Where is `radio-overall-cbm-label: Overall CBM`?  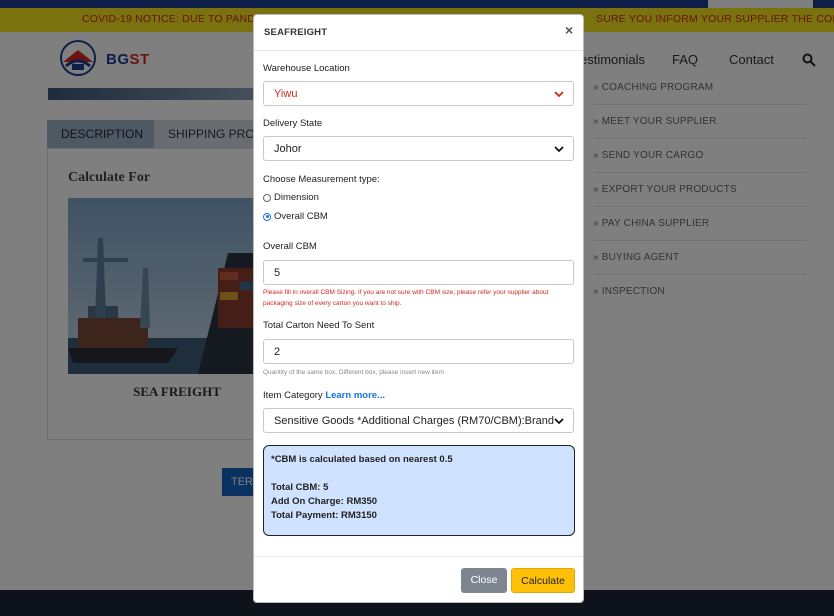 radio-overall-cbm-label: Overall CBM is located at coordinates (301, 216).